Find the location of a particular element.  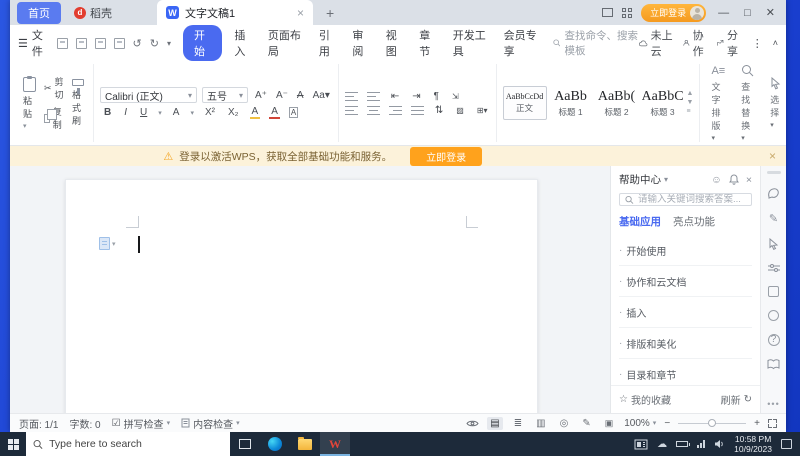

tab-docer: d 稻壳 is located at coordinates (93, 12).